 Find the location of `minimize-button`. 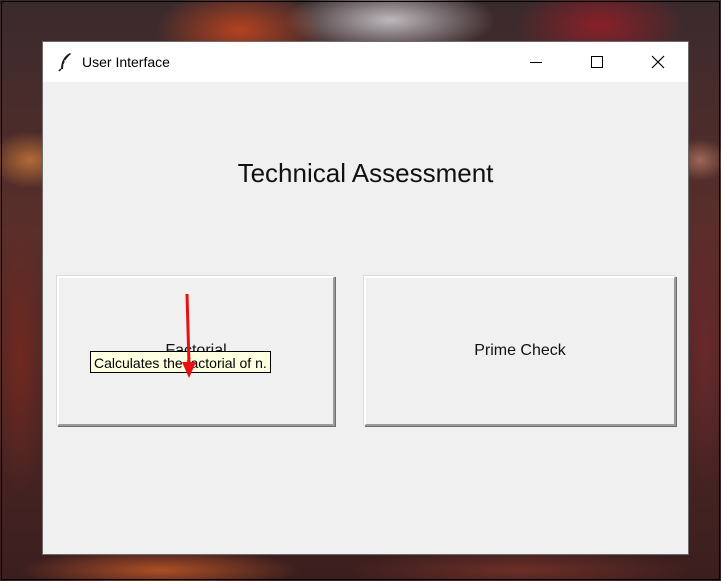

minimize-button is located at coordinates (536, 62).